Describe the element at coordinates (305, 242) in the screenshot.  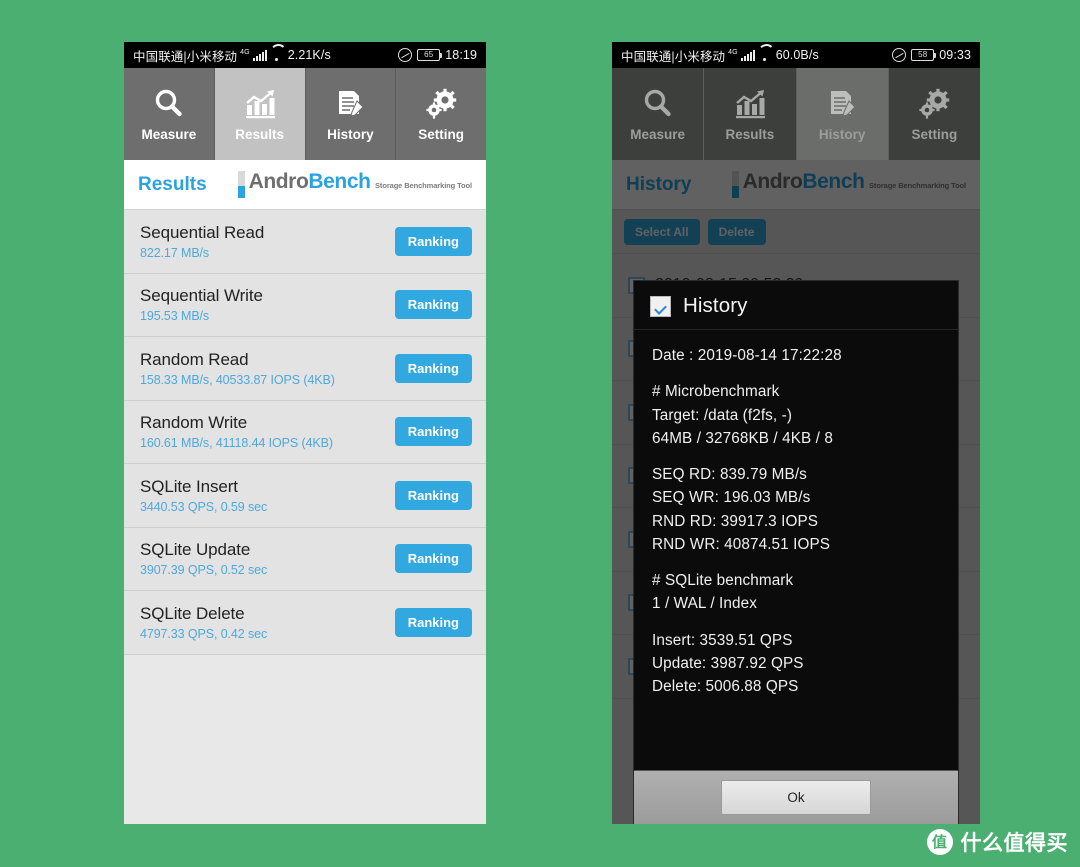
I see `table-row: Sequential Read 822.17 MB/s Ranking` at that location.